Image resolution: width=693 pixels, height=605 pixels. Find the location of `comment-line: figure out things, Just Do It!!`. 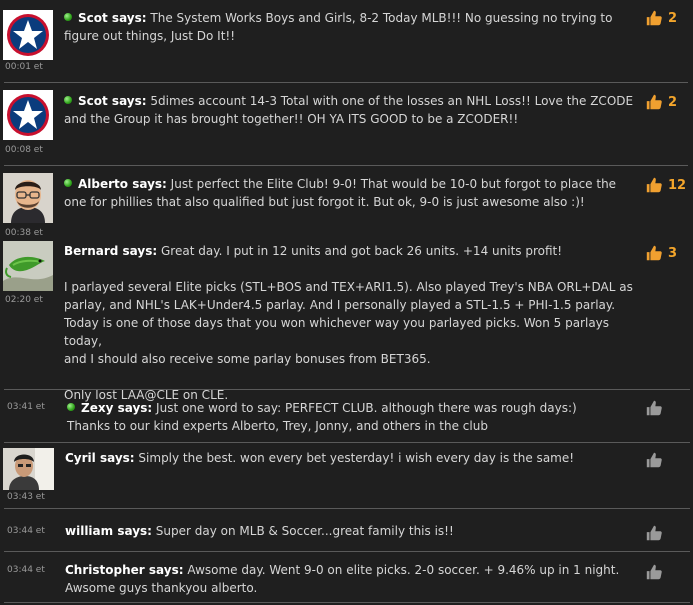

comment-line: figure out things, Just Do It!! is located at coordinates (150, 36).